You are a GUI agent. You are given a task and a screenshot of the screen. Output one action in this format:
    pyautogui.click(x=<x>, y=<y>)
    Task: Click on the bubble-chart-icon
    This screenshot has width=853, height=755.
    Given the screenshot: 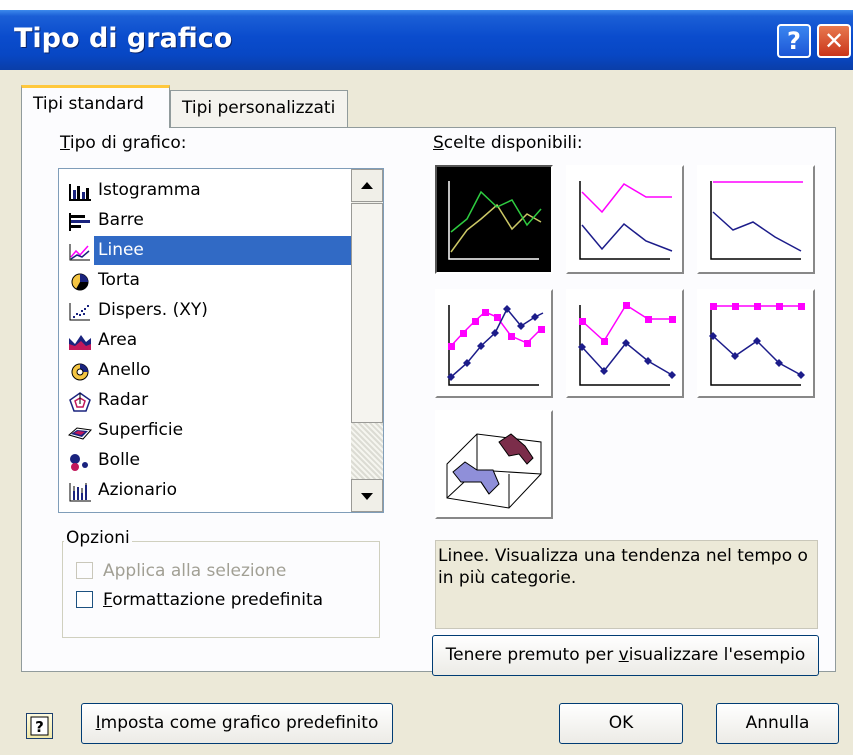 What is the action you would take?
    pyautogui.click(x=79, y=462)
    